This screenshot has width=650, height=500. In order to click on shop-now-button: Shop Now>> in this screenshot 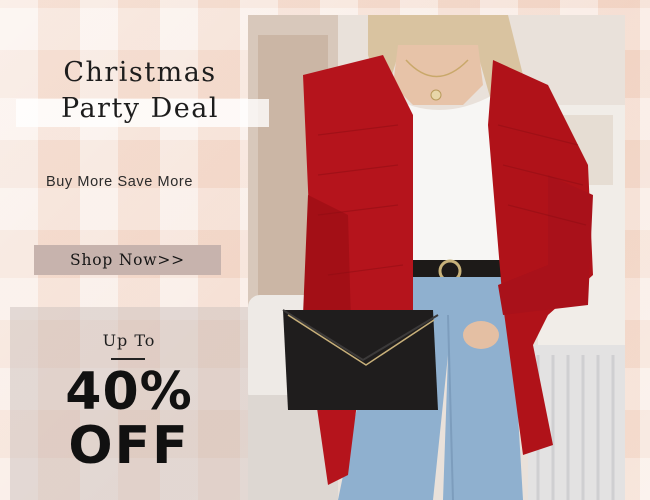, I will do `click(127, 260)`.